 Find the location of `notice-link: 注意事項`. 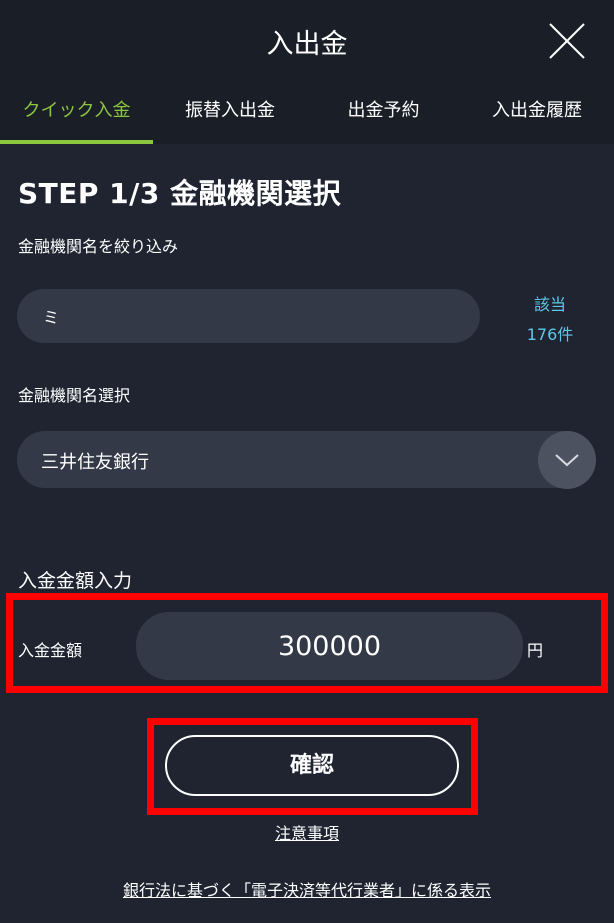

notice-link: 注意事項 is located at coordinates (307, 832).